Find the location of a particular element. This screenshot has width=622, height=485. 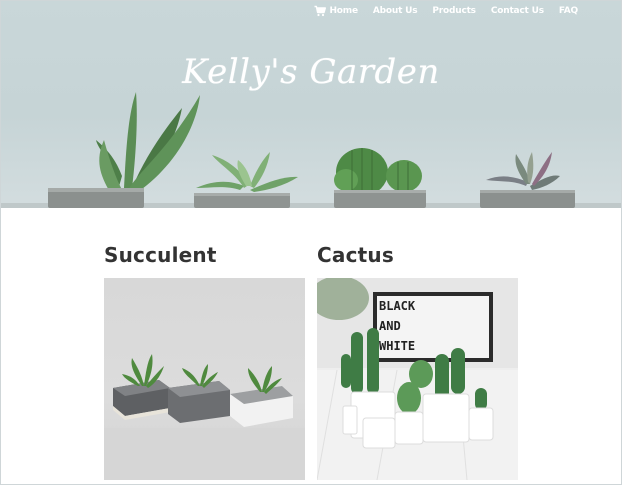

succulent-category-image is located at coordinates (204, 379).